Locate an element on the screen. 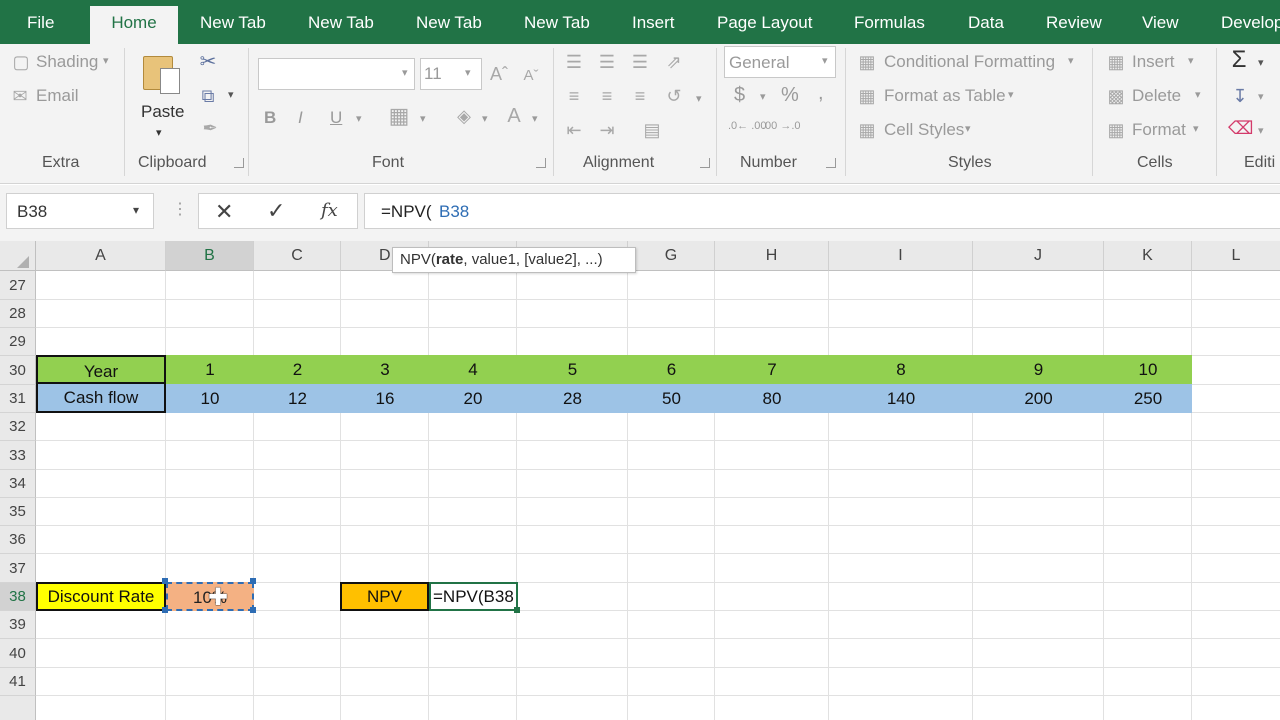 The height and width of the screenshot is (720, 1280). column-header-l: L is located at coordinates (1236, 256).